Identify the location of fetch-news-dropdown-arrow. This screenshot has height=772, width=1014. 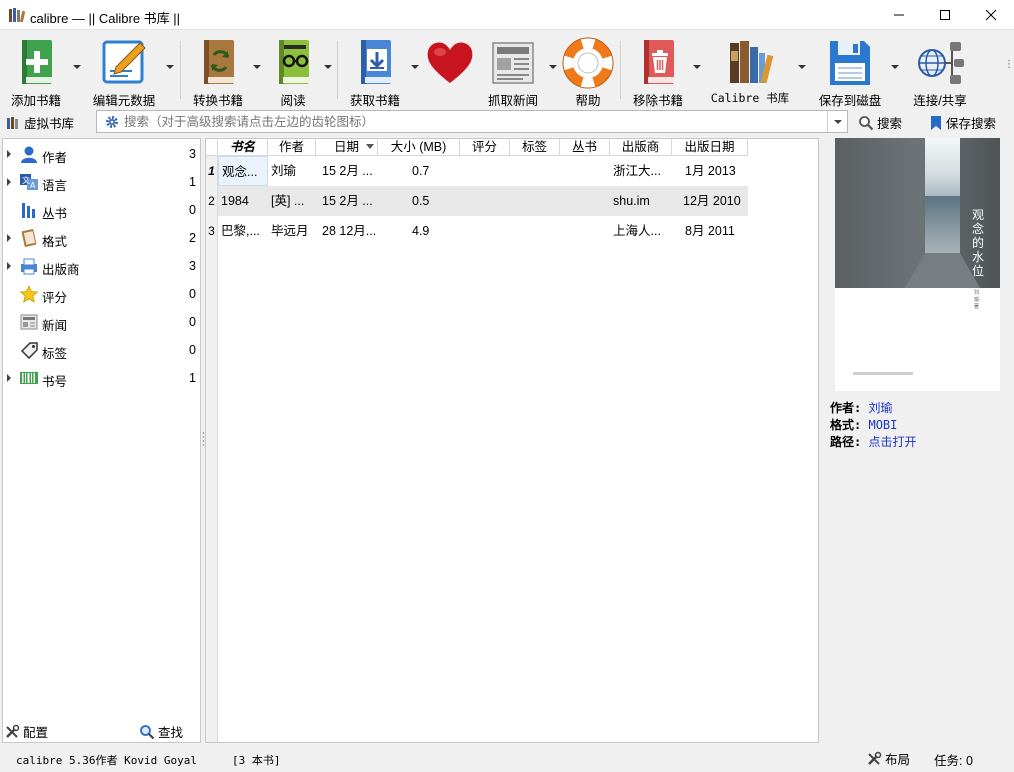
(553, 67).